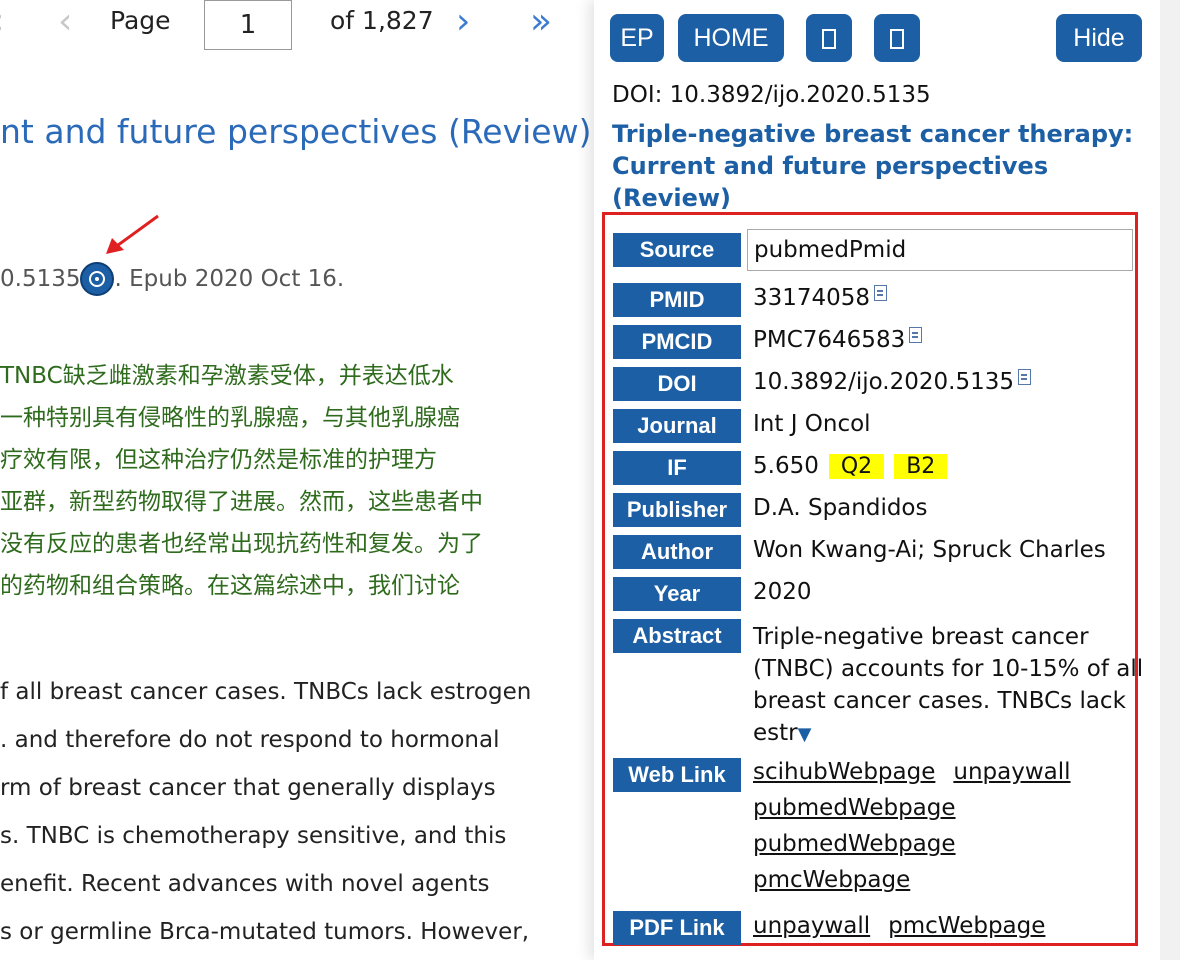 Image resolution: width=1180 pixels, height=960 pixels. I want to click on citation-line: 0.5135 . Epub 2020 Oct 16., so click(172, 279).